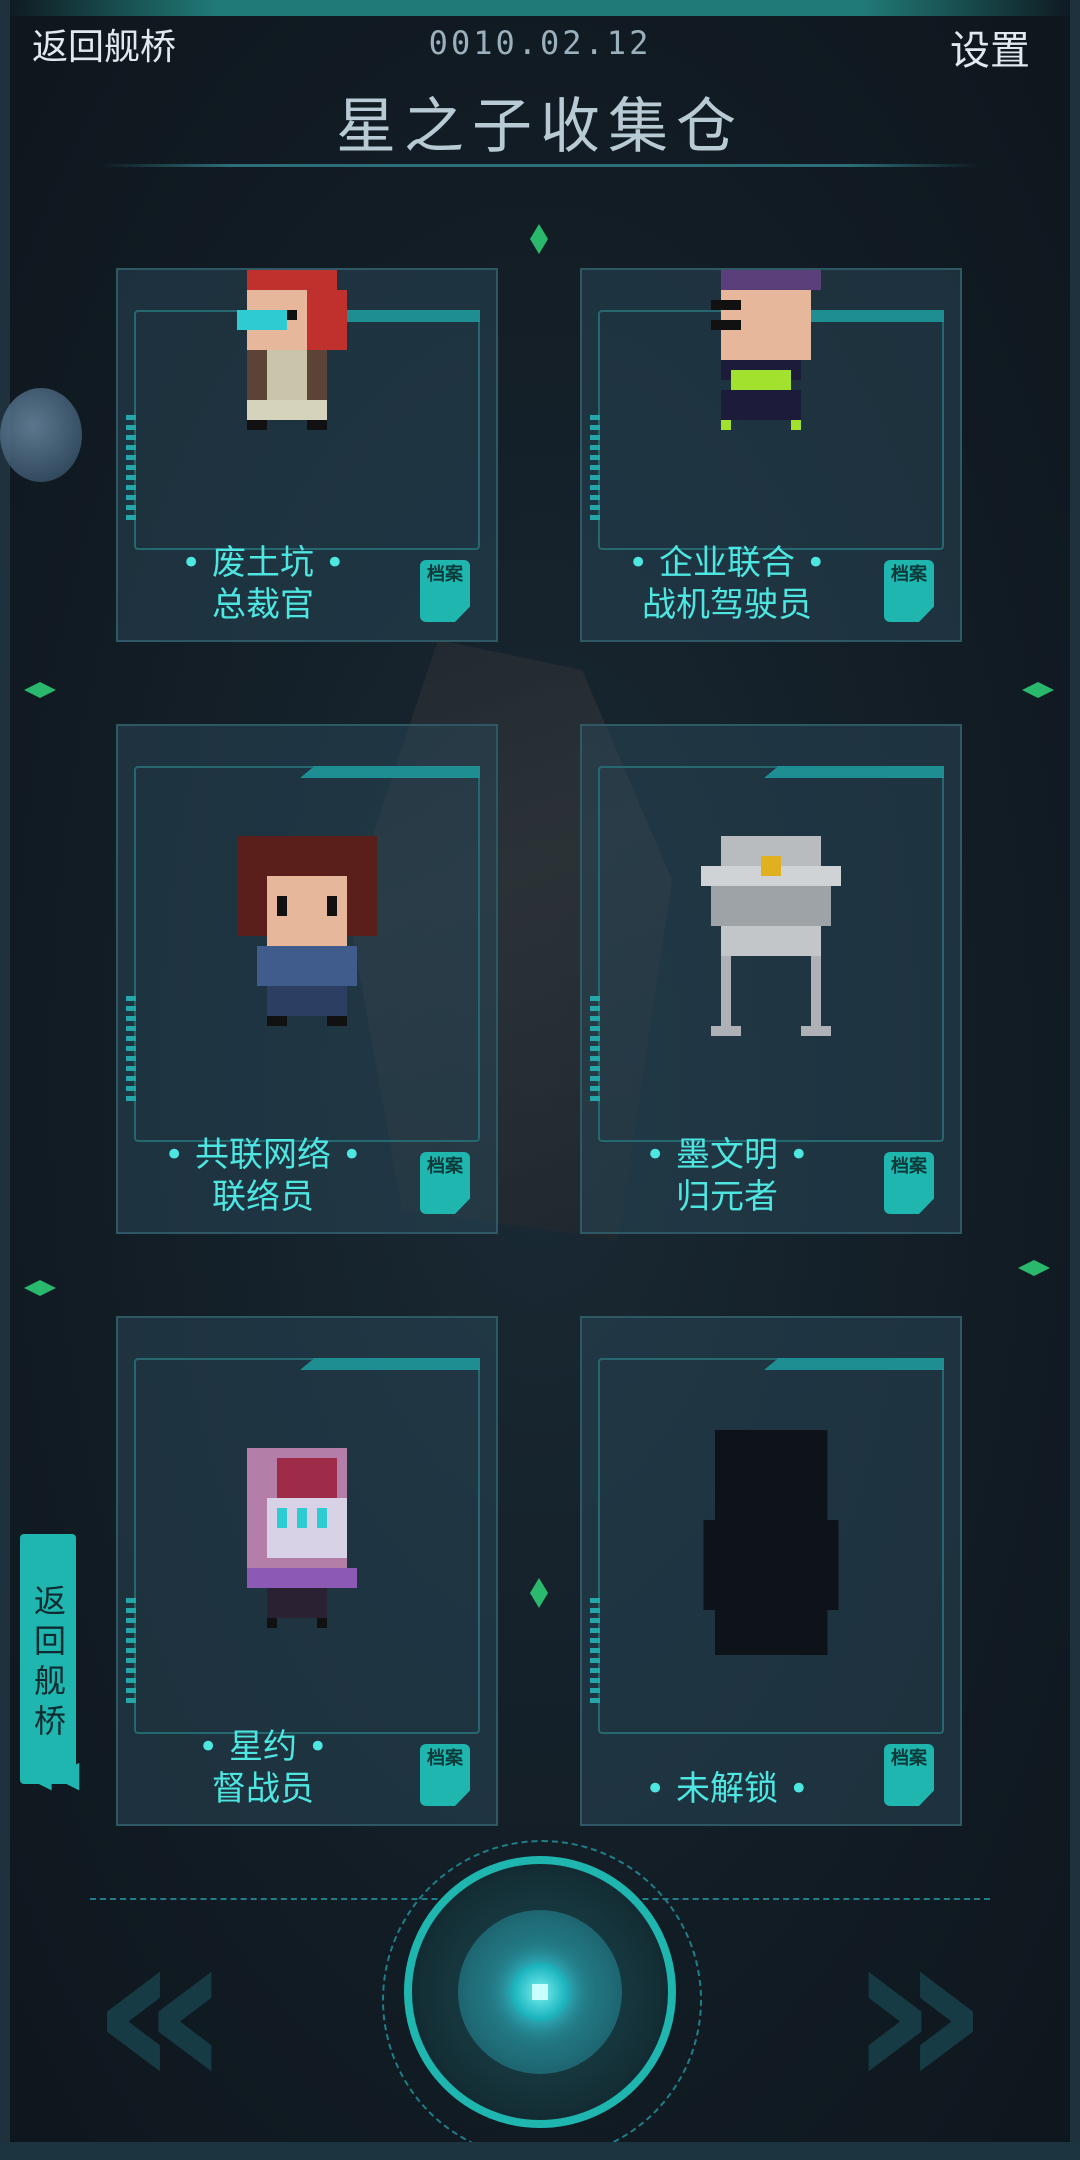  I want to click on planet-decoration, so click(41, 435).